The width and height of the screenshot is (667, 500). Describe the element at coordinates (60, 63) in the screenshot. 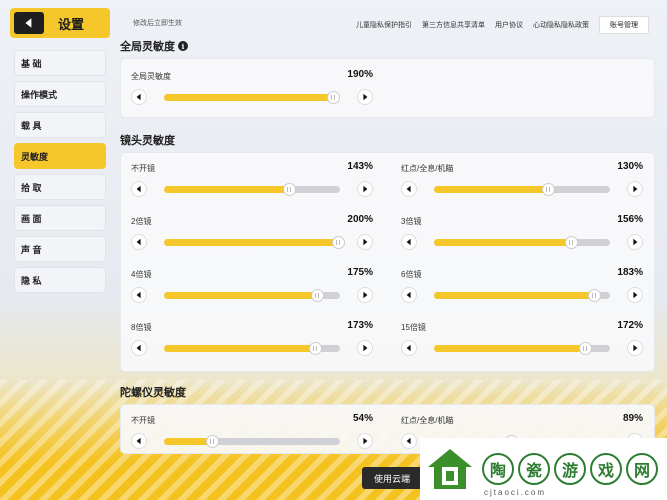

I see `sidebar-item: 基 础` at that location.